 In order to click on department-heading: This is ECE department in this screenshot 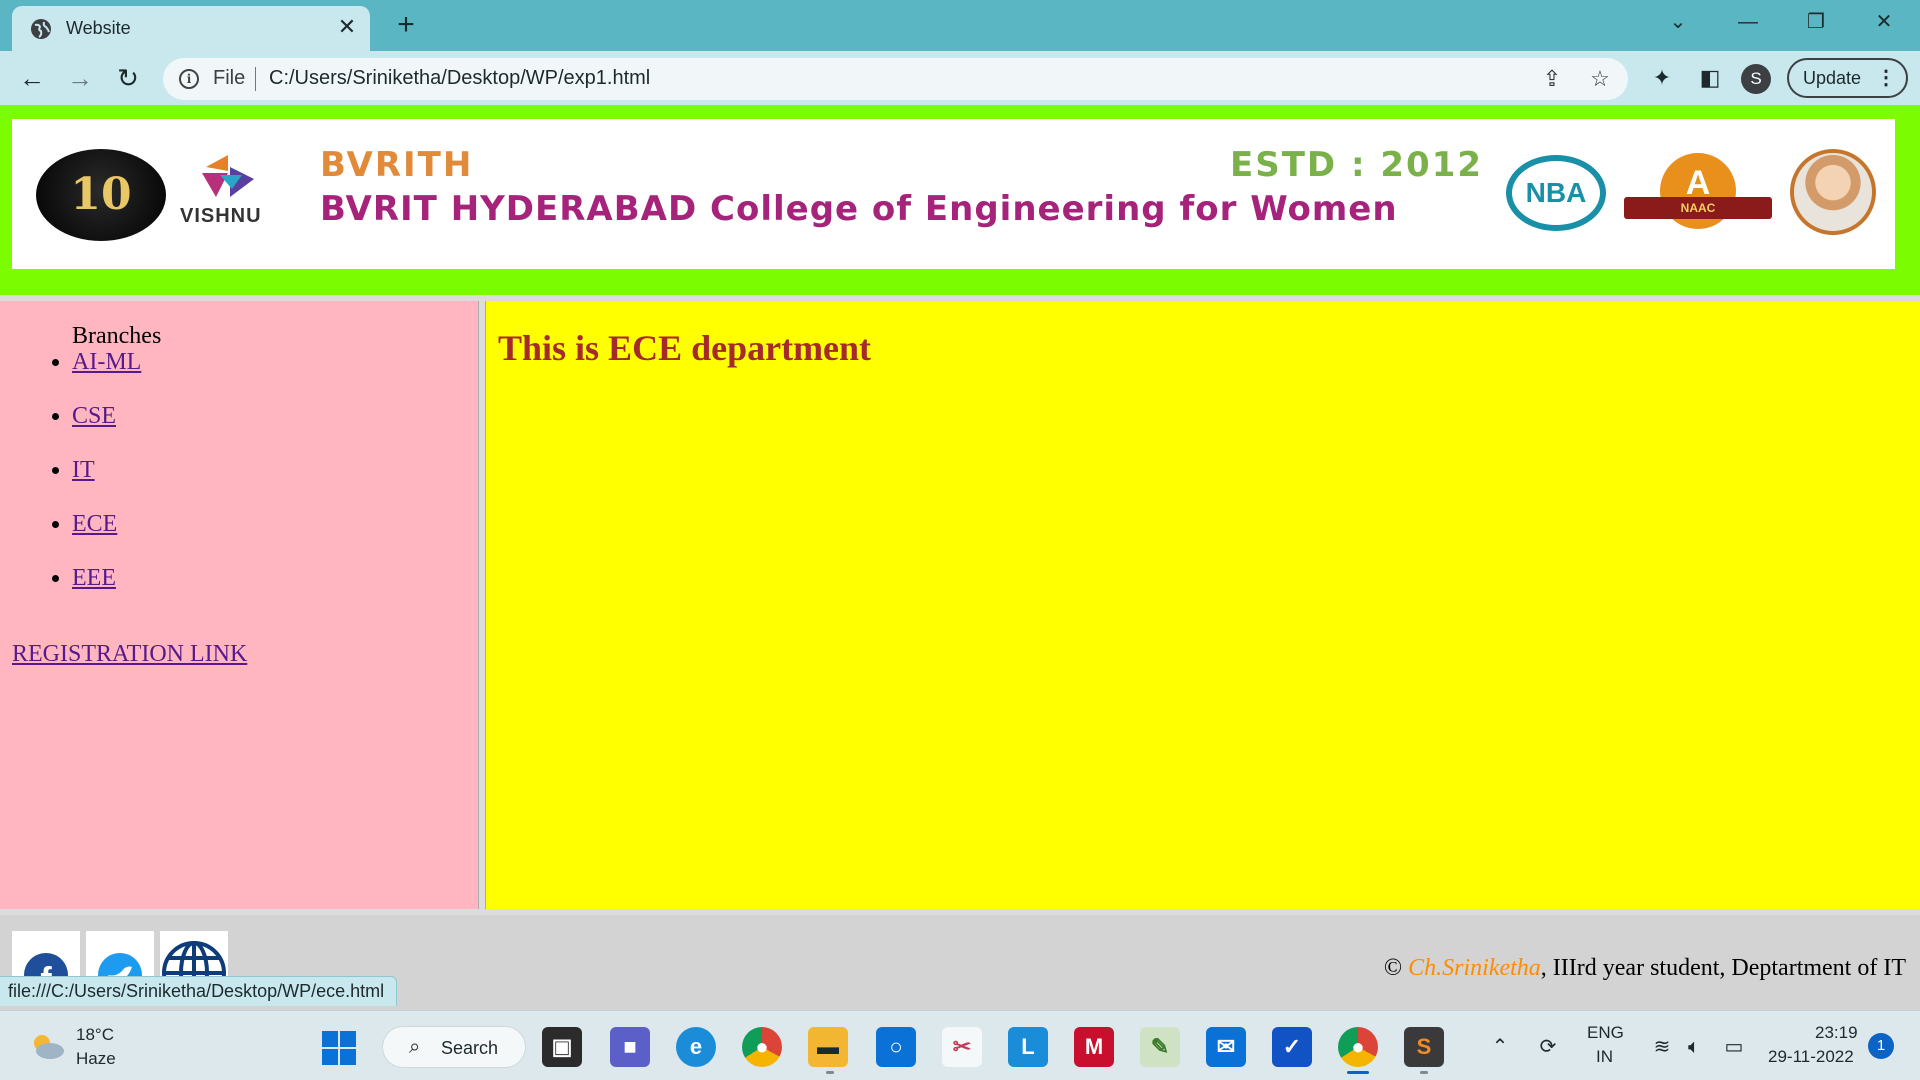, I will do `click(685, 348)`.